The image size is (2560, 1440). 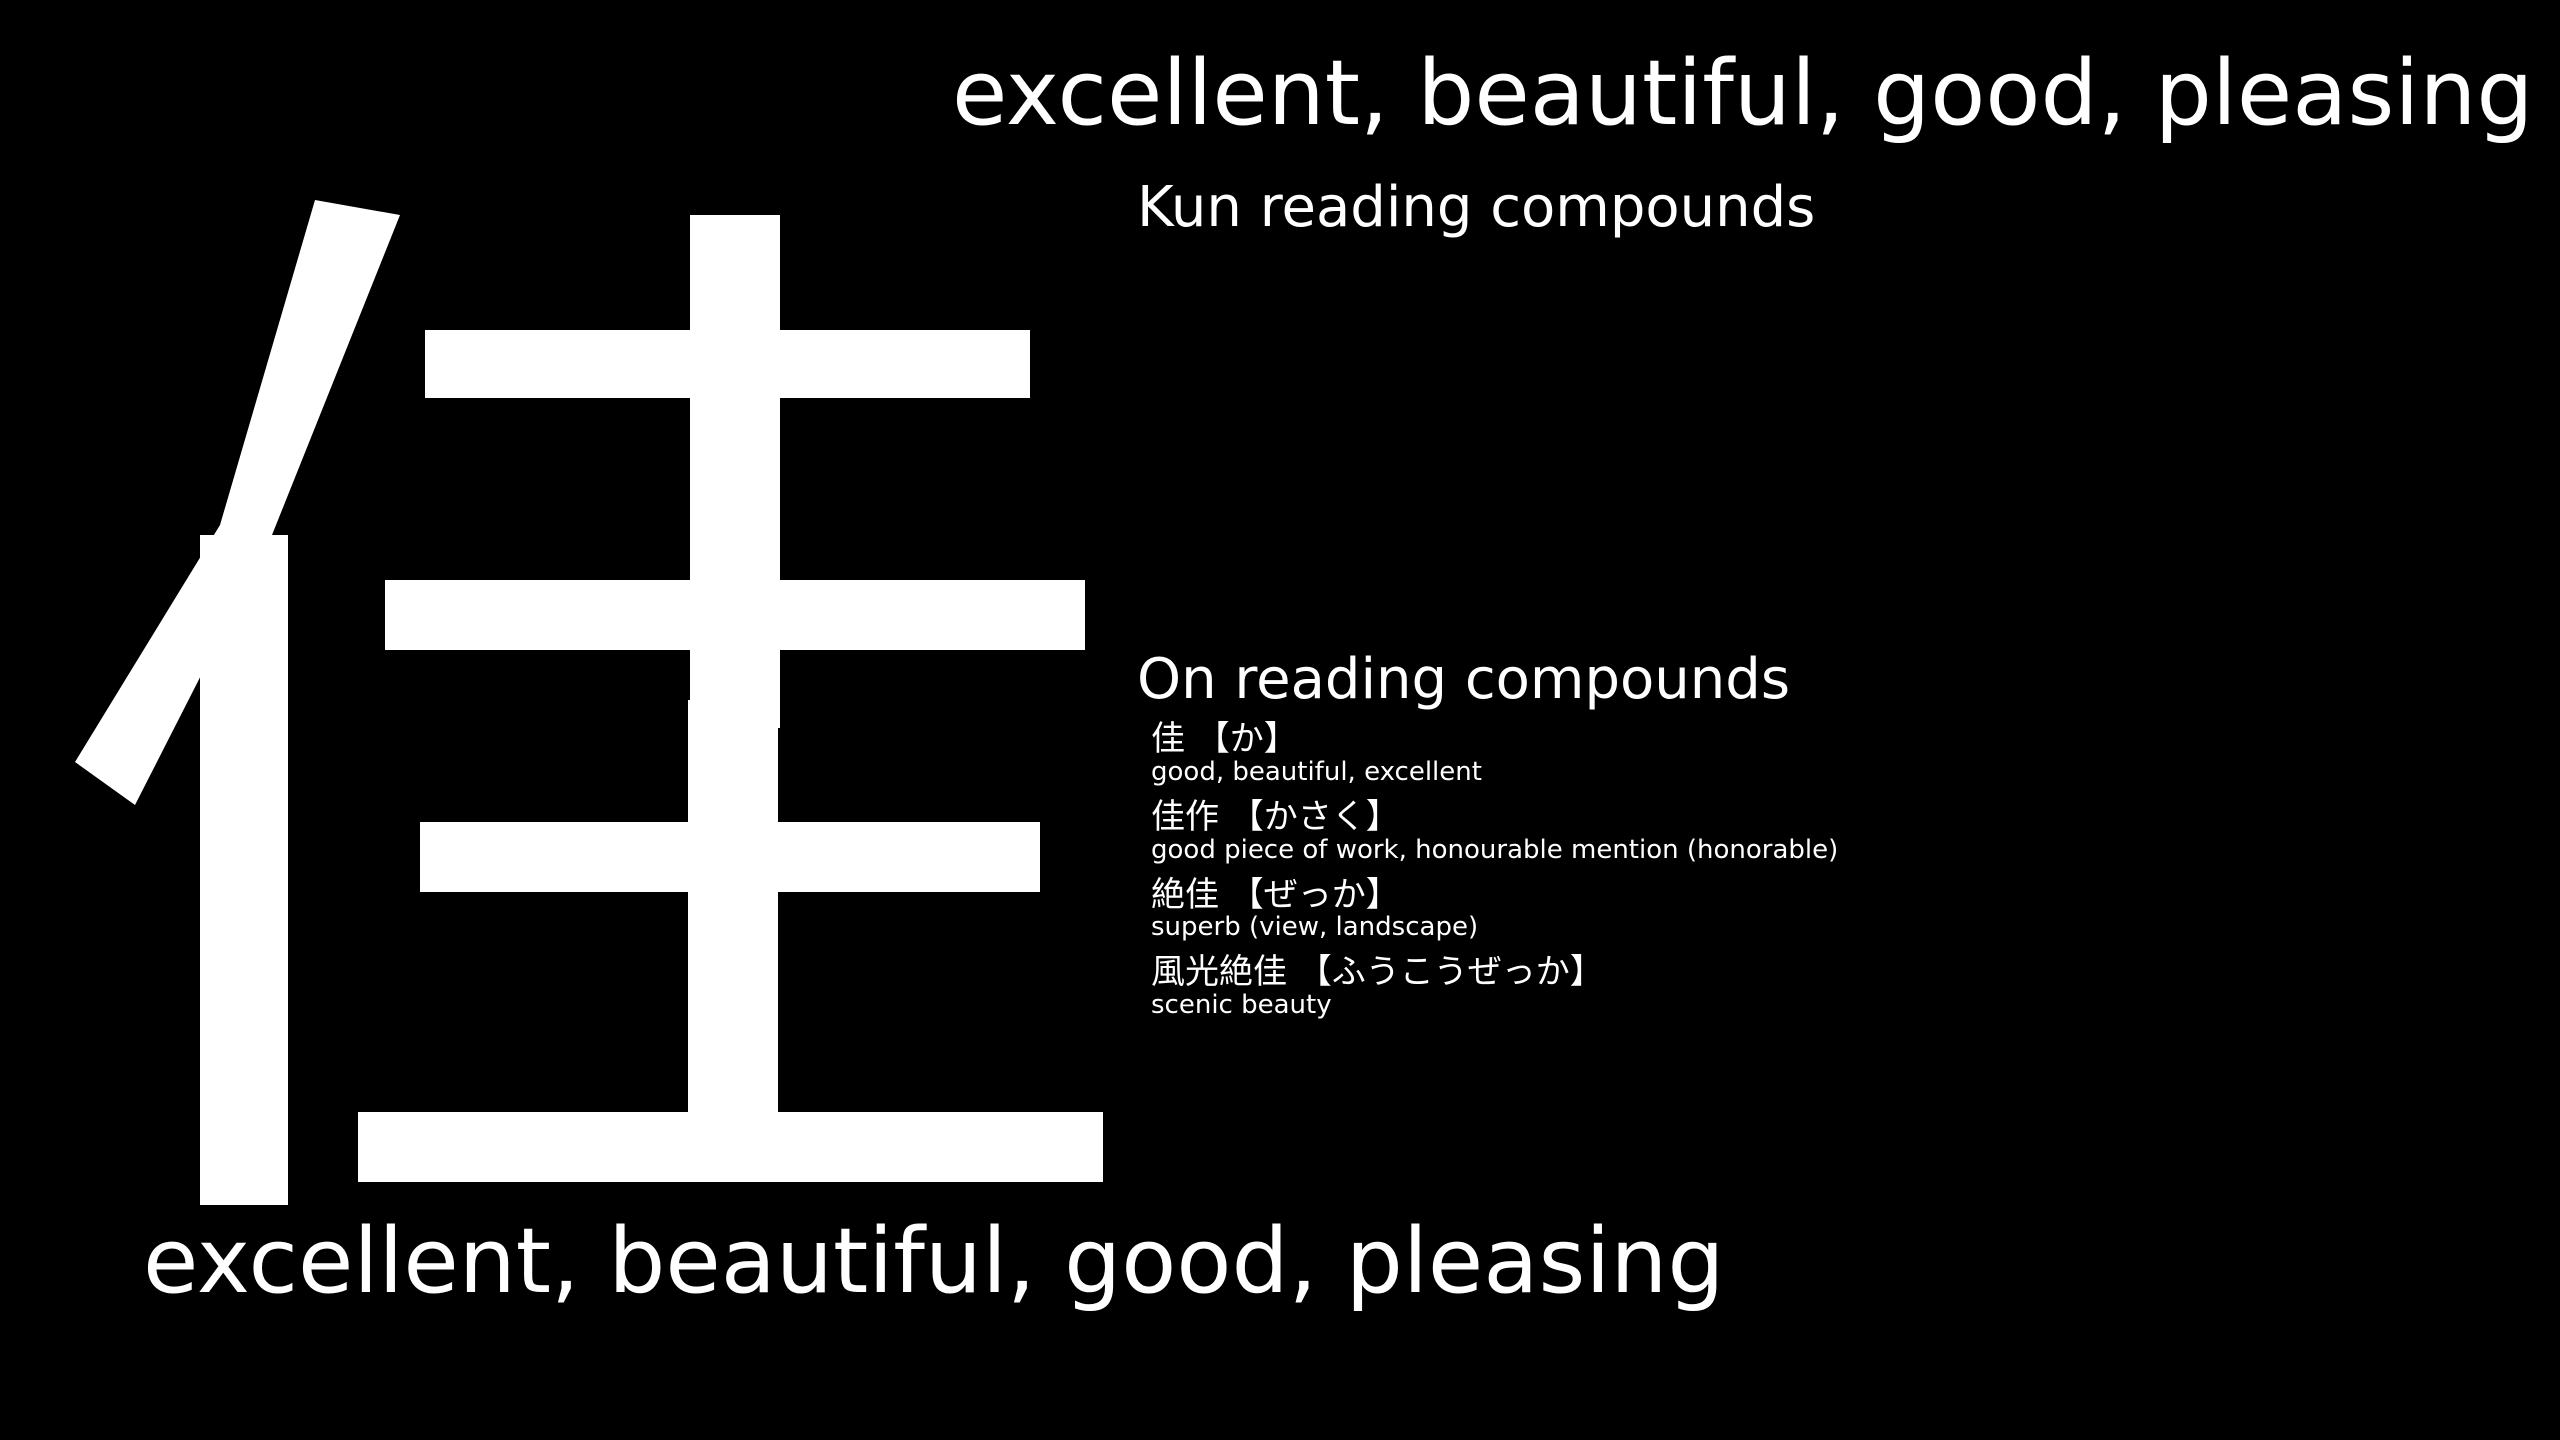 What do you see at coordinates (1275, 894) in the screenshot?
I see `compound-word: 絶佳 【ぜっか】` at bounding box center [1275, 894].